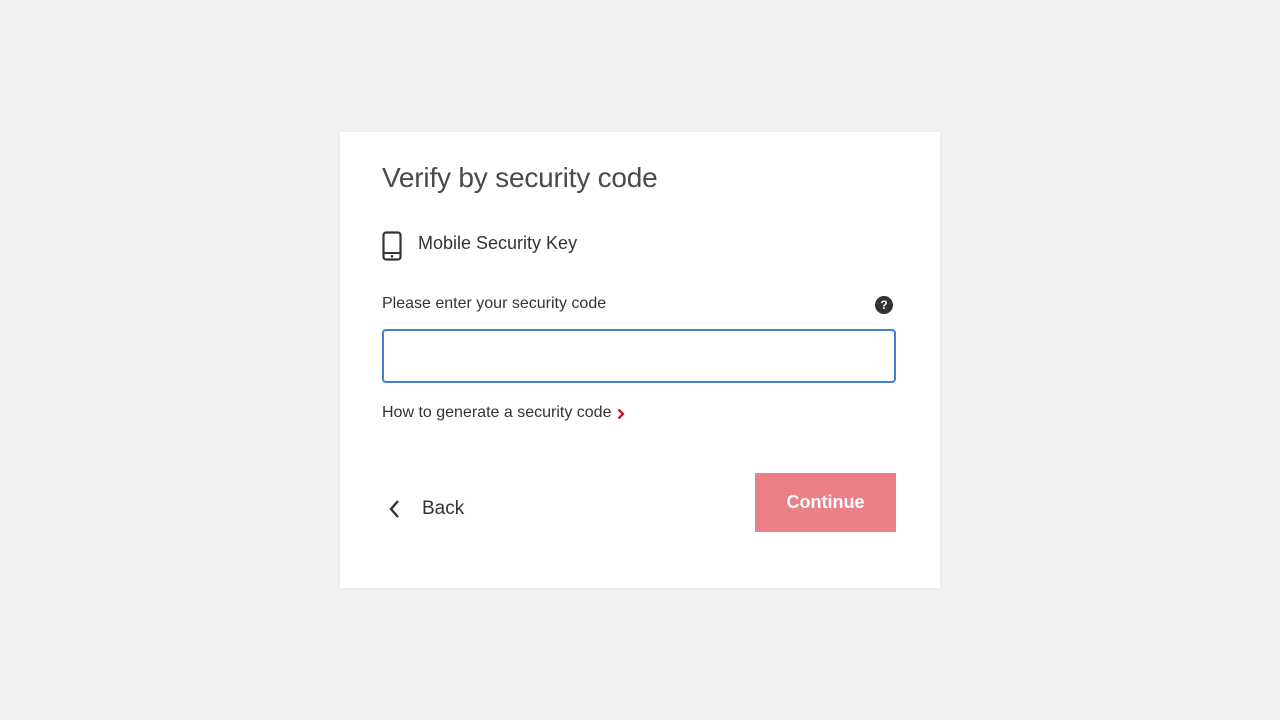 The height and width of the screenshot is (720, 1280). Describe the element at coordinates (443, 508) in the screenshot. I see `back-button-label: Back` at that location.